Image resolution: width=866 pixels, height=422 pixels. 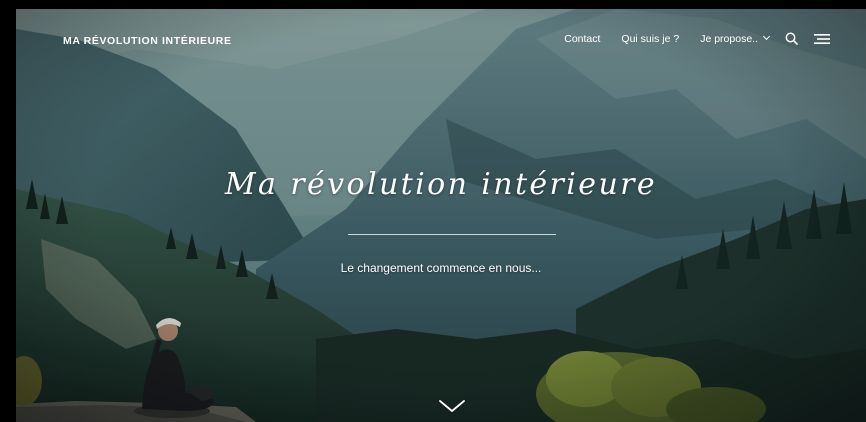 I want to click on hero-title: Ma révolution intérieure, so click(x=441, y=184).